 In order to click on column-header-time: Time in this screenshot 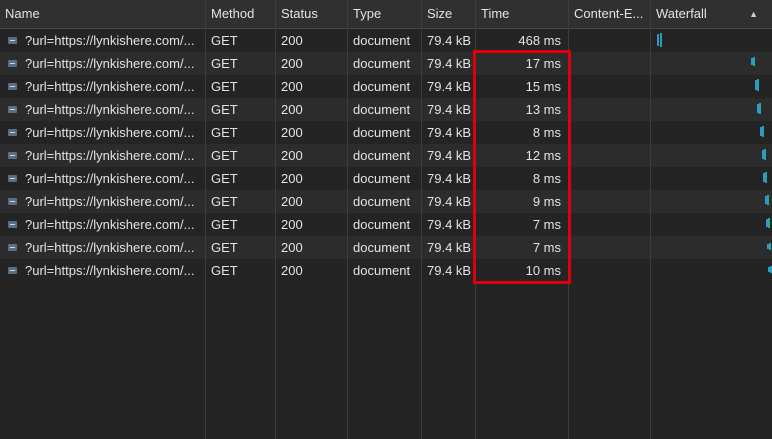, I will do `click(522, 14)`.